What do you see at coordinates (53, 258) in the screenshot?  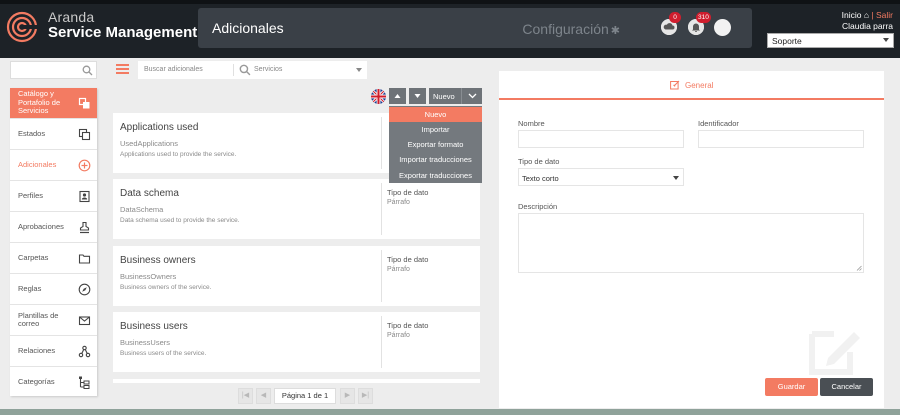 I see `sidebar-item-carpetas: Carpetas` at bounding box center [53, 258].